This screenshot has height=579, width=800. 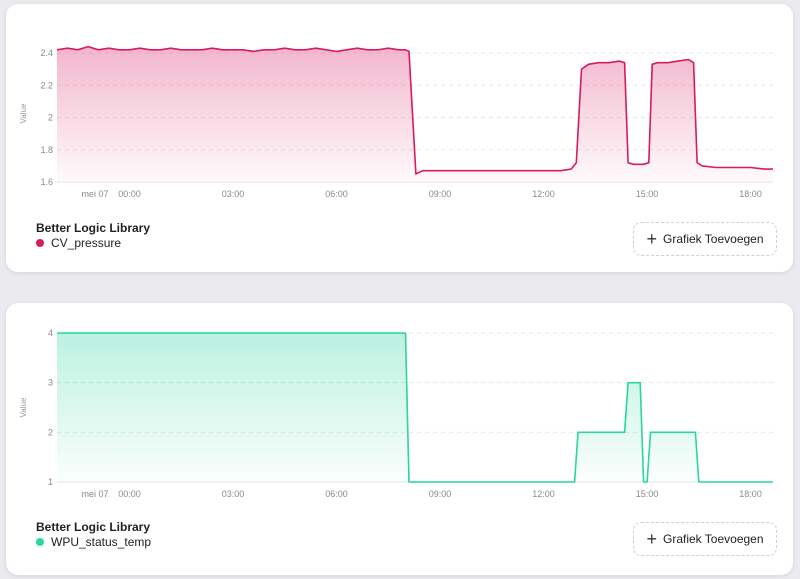 I want to click on legend-item: CV_pressure, so click(x=78, y=243).